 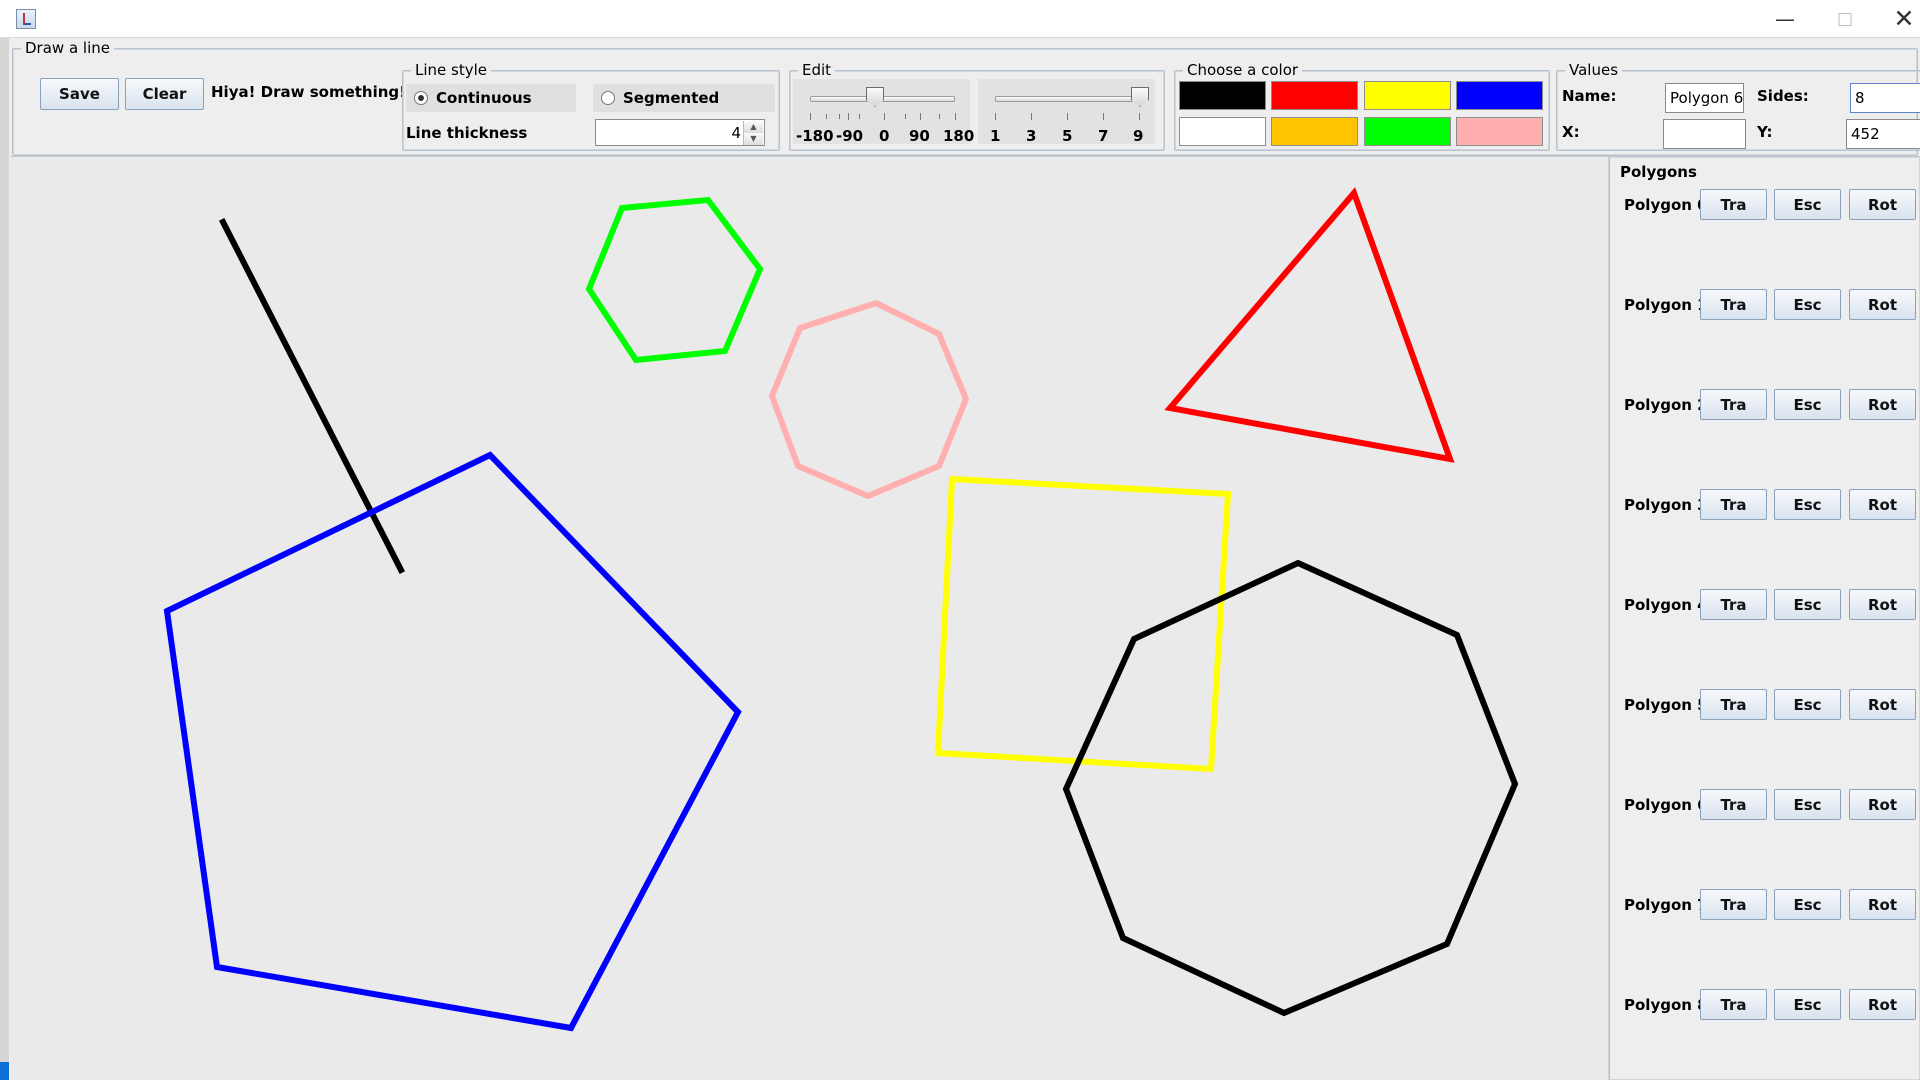 I want to click on rotation-label-minus-180: -180, so click(x=815, y=136).